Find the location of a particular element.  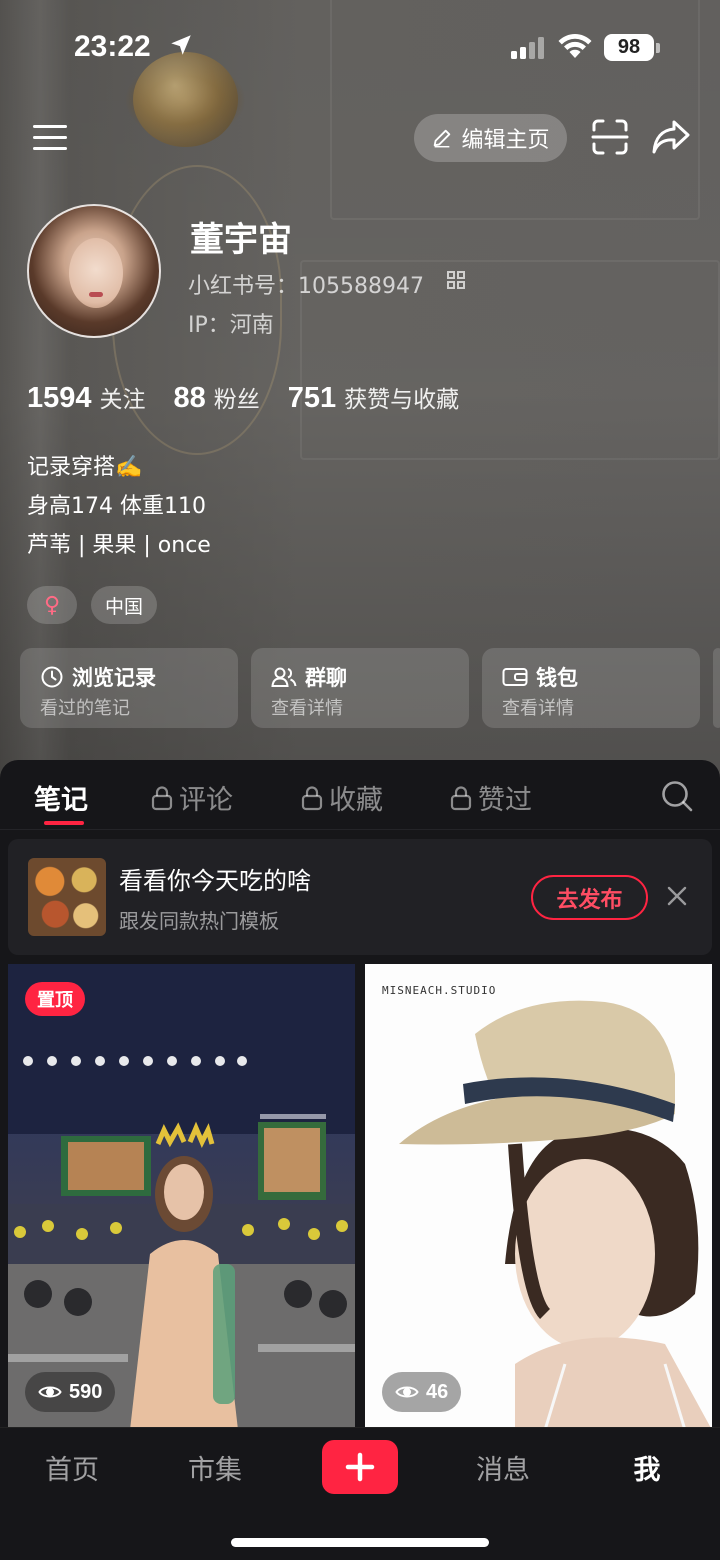

food-thumbnail is located at coordinates (67, 897).